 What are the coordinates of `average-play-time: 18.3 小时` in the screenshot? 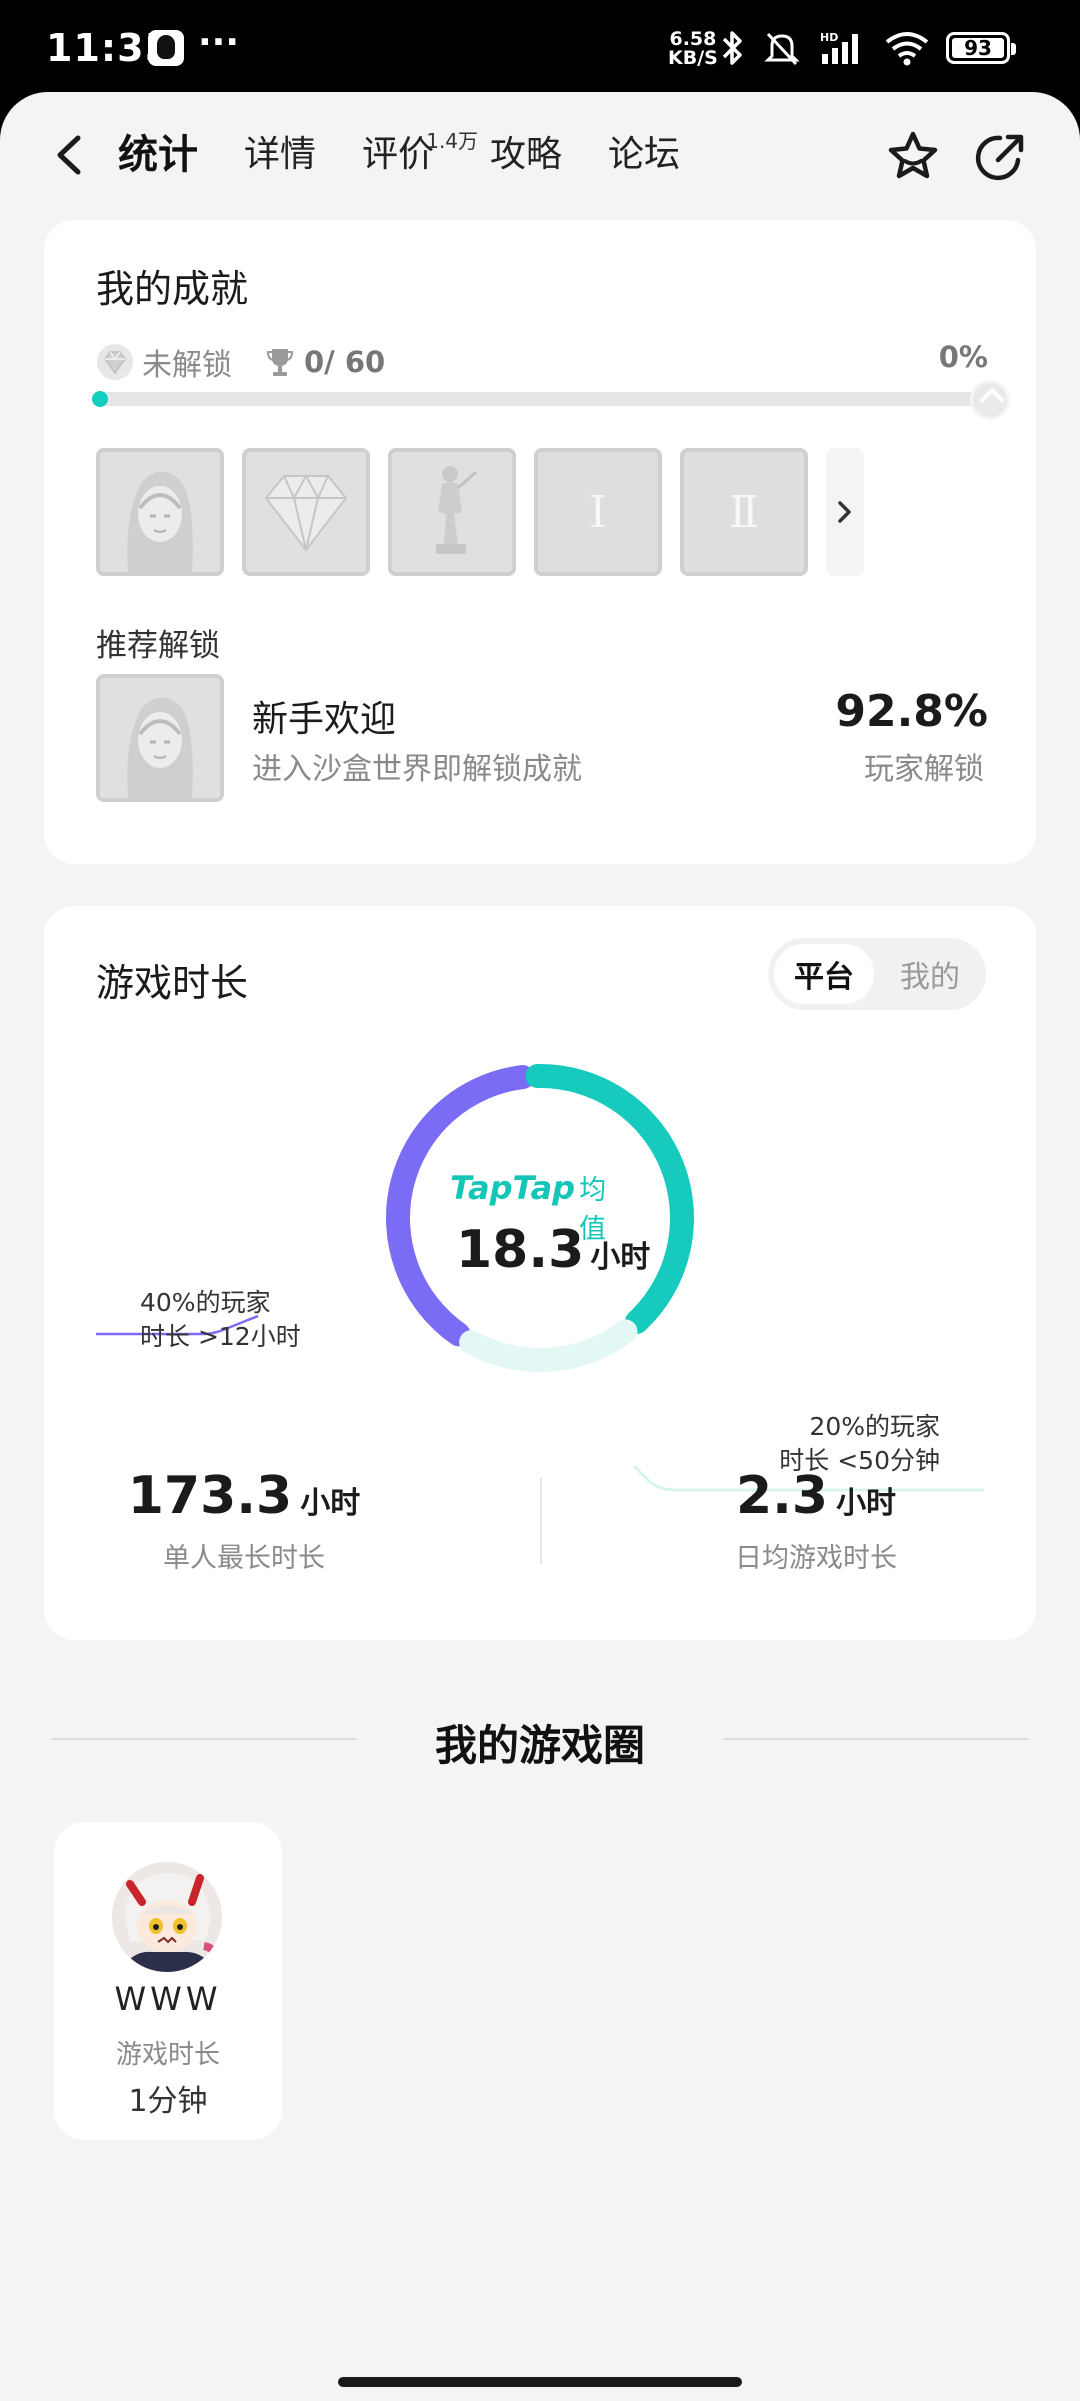 It's located at (553, 1250).